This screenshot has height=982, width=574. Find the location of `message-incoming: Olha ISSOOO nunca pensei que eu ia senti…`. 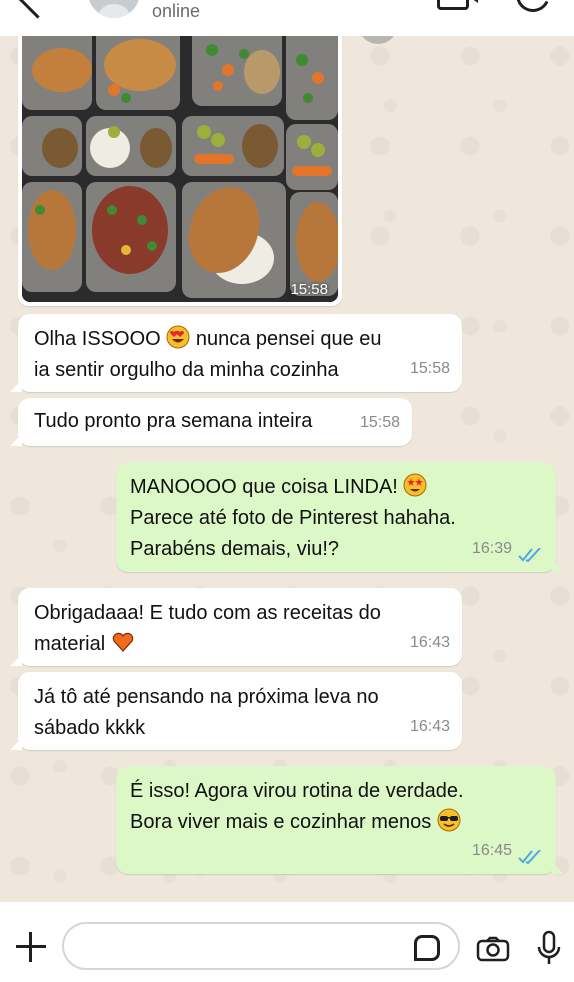

message-incoming: Olha ISSOOO nunca pensei que eu ia senti… is located at coordinates (236, 353).